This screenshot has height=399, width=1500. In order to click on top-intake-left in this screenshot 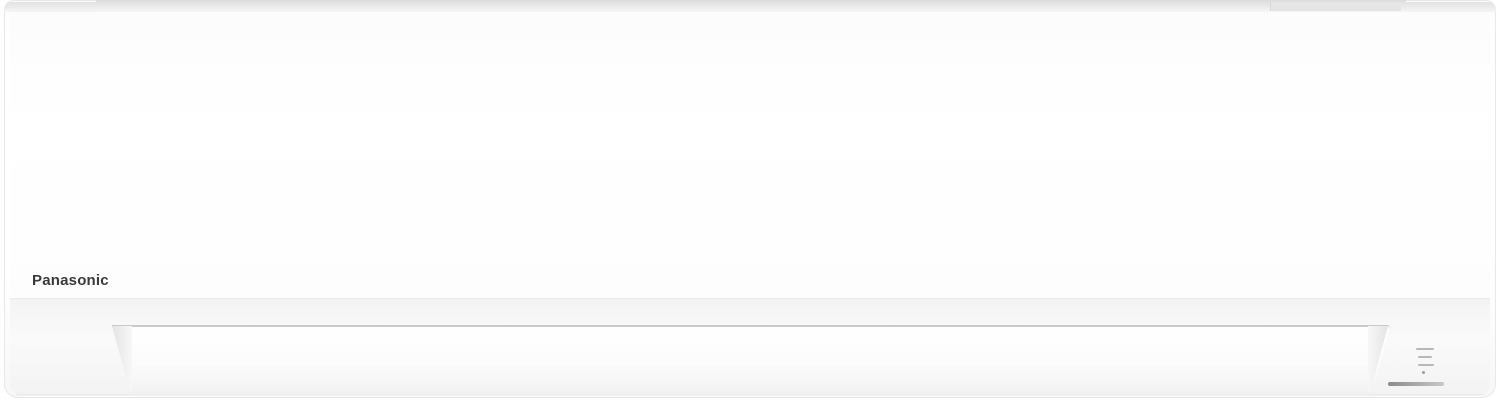, I will do `click(52, 7)`.